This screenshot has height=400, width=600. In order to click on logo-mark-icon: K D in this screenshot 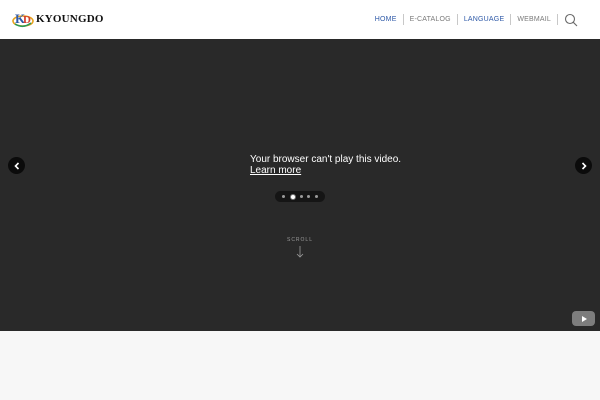, I will do `click(23, 19)`.